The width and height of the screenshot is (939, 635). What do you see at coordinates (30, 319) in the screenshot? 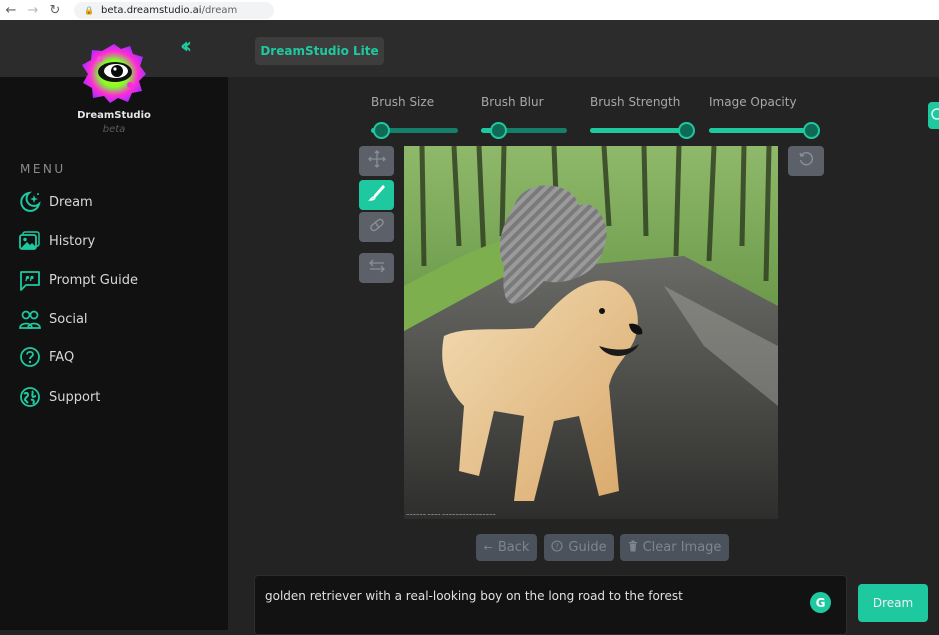
I see `users-icon` at bounding box center [30, 319].